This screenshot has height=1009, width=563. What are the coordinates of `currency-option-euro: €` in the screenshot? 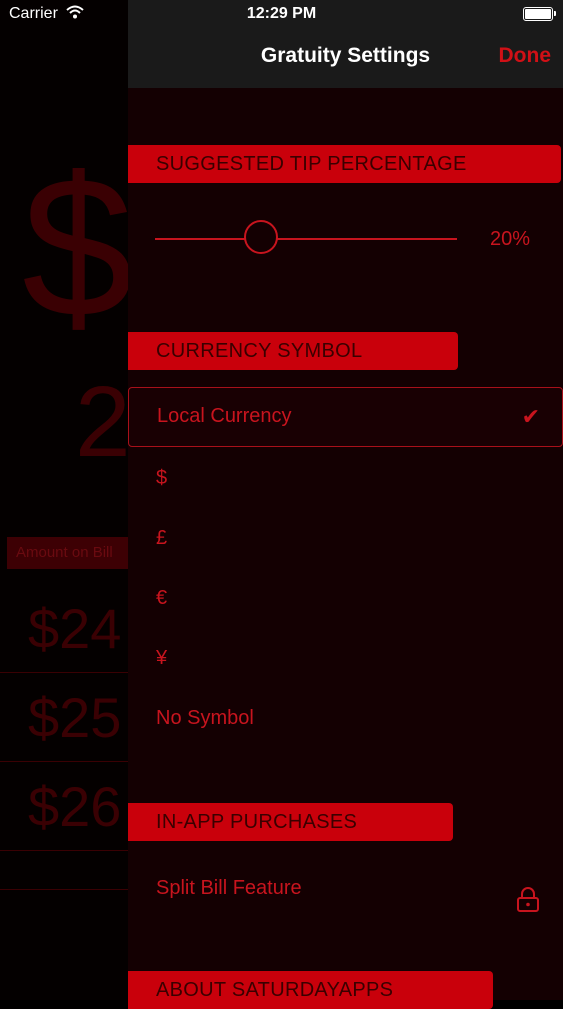 It's located at (345, 598).